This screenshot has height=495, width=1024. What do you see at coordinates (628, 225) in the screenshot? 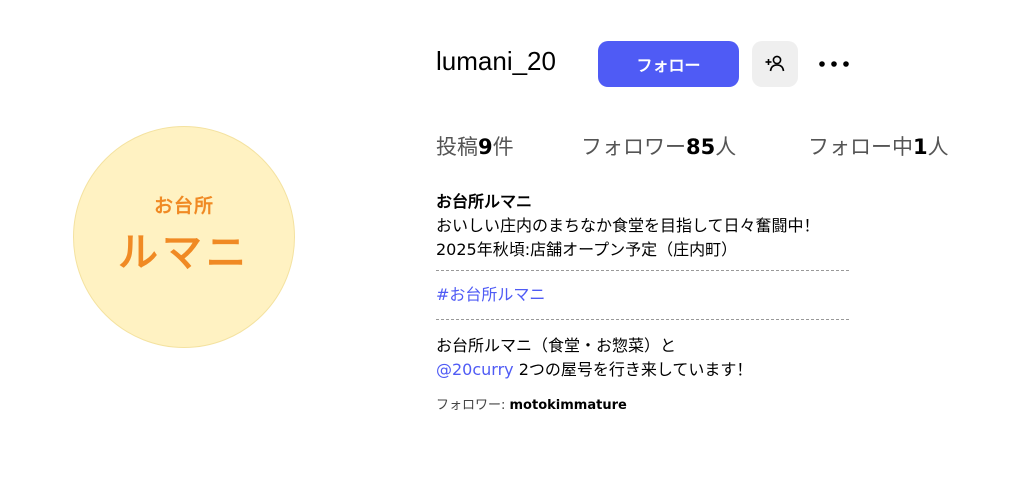
I see `bio-line-1: おいしい庄内のまちなか食堂を目指して日々奮闘中！` at bounding box center [628, 225].